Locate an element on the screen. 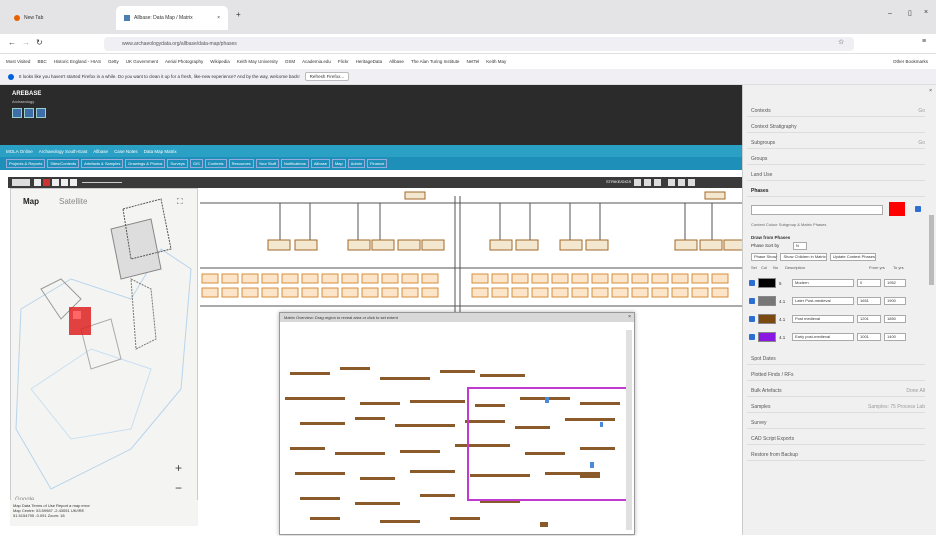 The width and height of the screenshot is (936, 536). bookmark-item: Flickr is located at coordinates (343, 61).